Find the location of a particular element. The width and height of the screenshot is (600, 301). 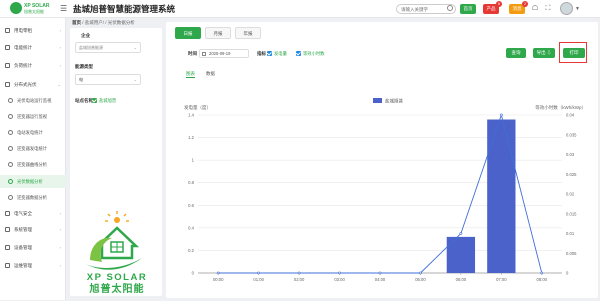

sidebar-subitem-label: 逆变器发电统计 is located at coordinates (32, 148).